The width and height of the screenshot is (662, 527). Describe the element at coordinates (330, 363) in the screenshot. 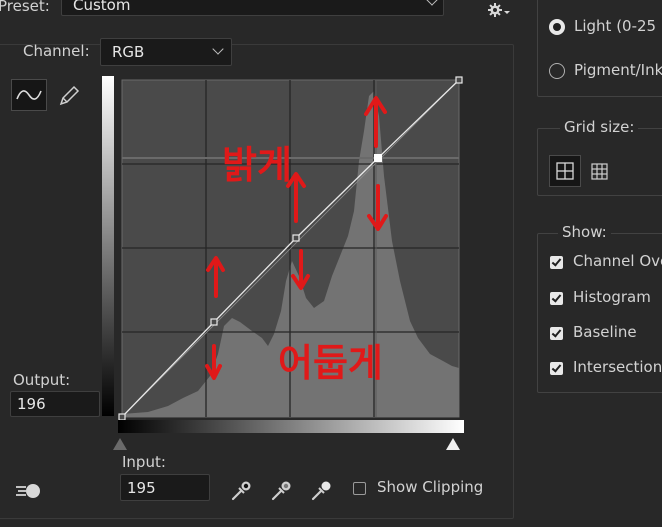

I see `annotation-darker: 어둡게` at that location.